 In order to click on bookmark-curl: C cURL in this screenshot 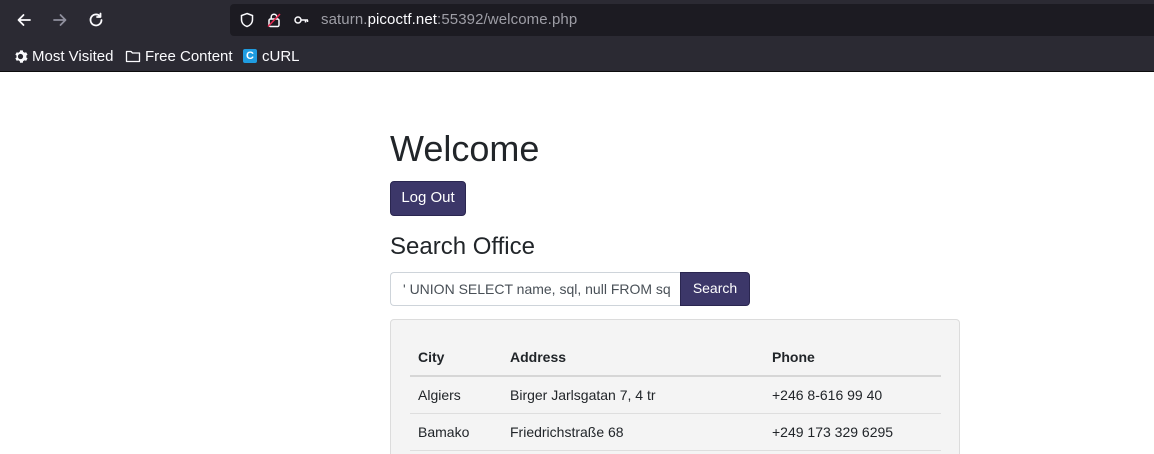, I will do `click(271, 56)`.